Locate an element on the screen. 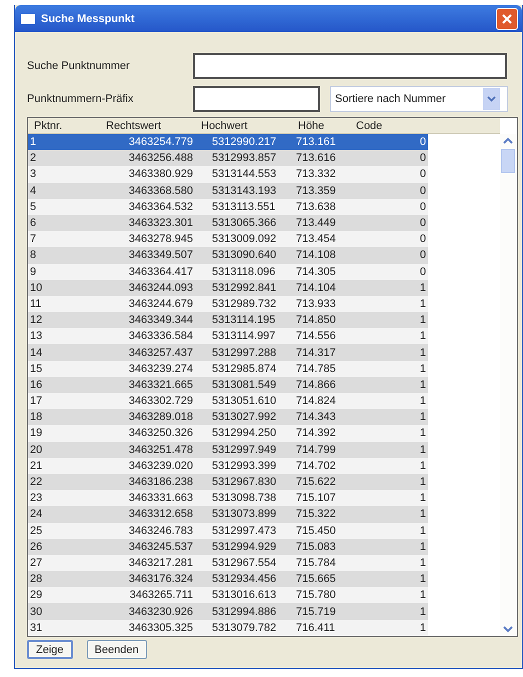  table-row: 5 3463364.532 5313113.551 713.638 0 is located at coordinates (228, 206).